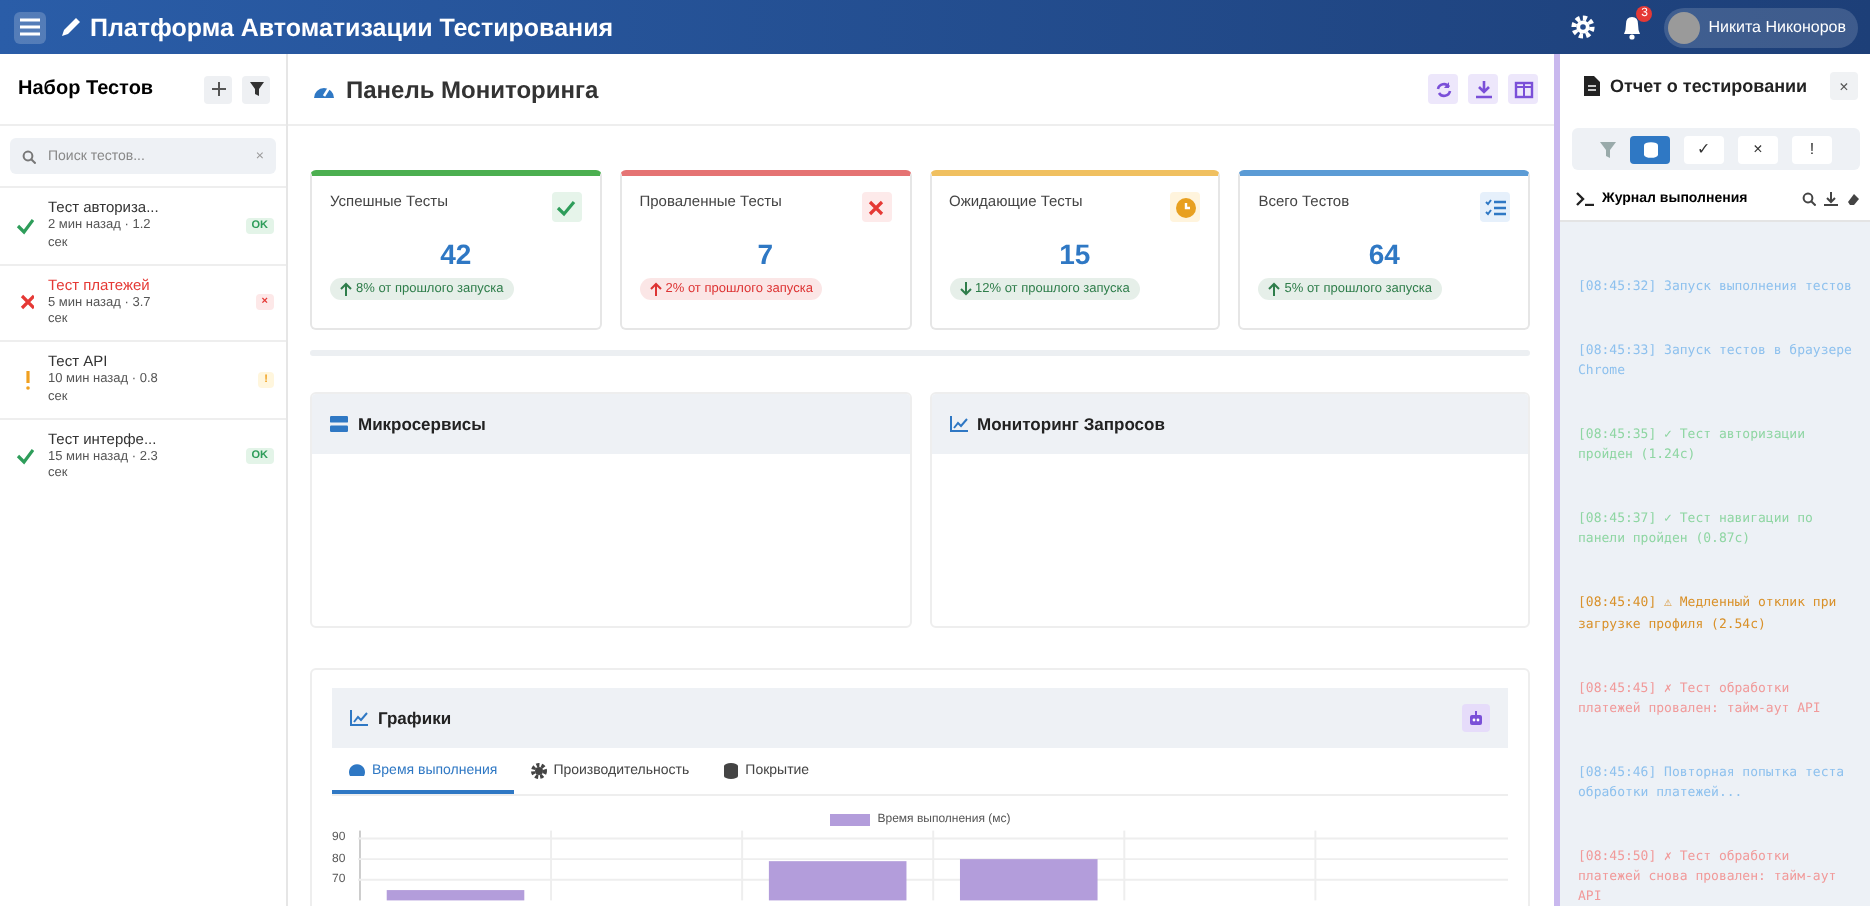 The height and width of the screenshot is (906, 1870). I want to click on refresh-button, so click(1443, 89).